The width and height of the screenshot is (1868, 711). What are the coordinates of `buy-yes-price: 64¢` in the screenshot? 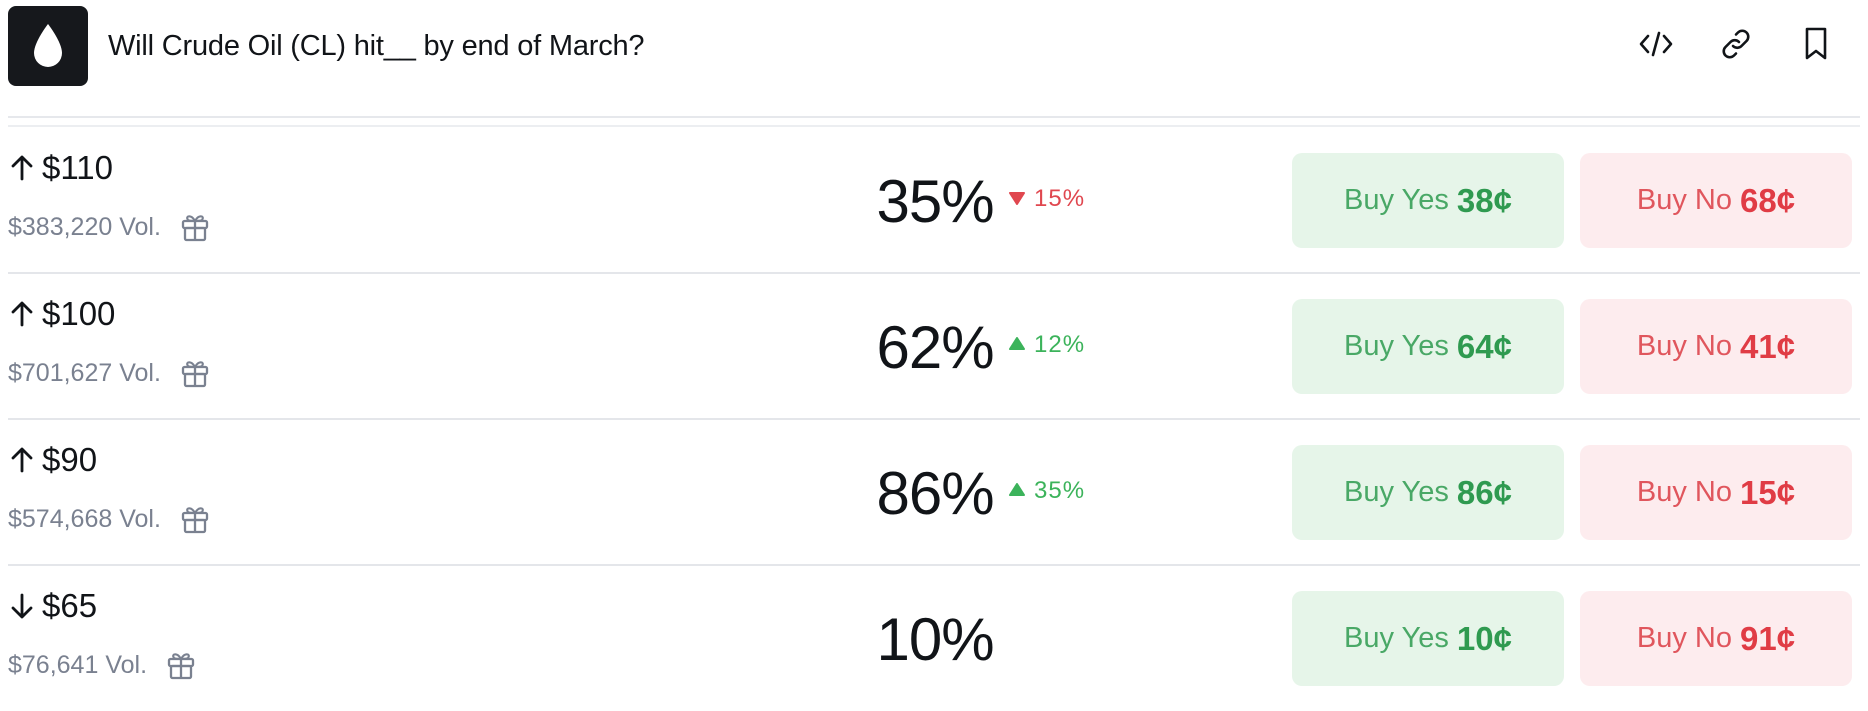 It's located at (1484, 346).